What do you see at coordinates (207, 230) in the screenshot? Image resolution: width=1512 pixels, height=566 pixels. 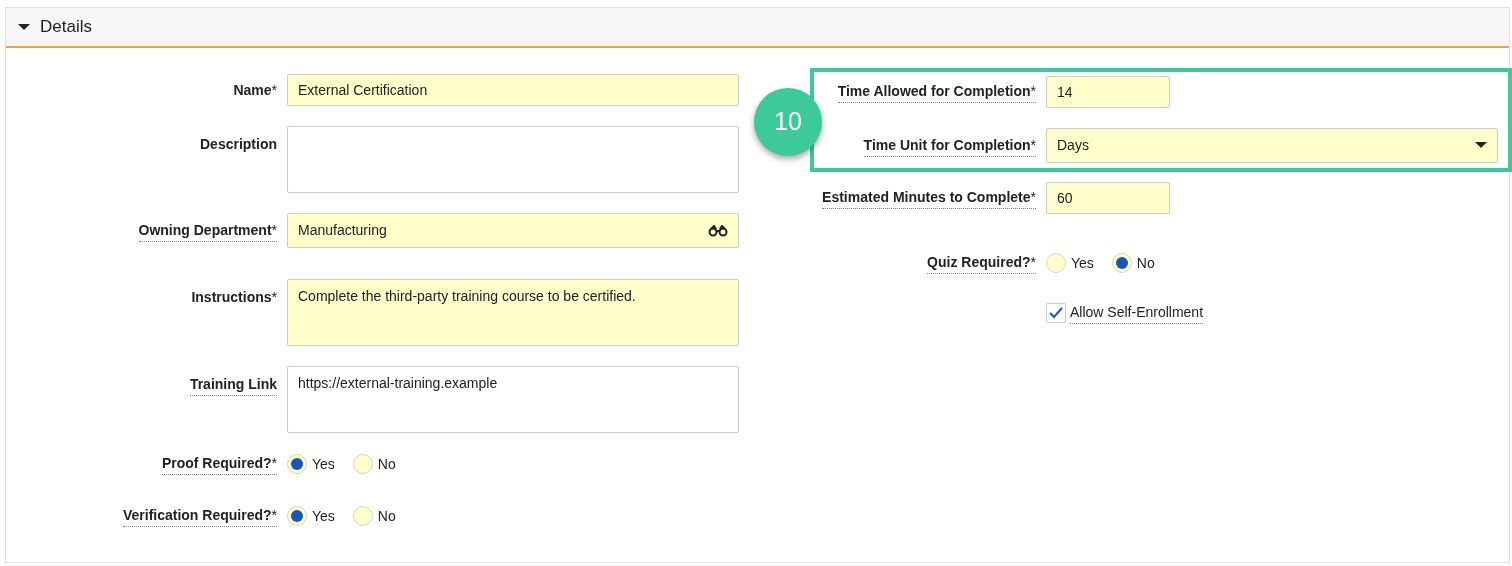 I see `field-label: Owning Department*` at bounding box center [207, 230].